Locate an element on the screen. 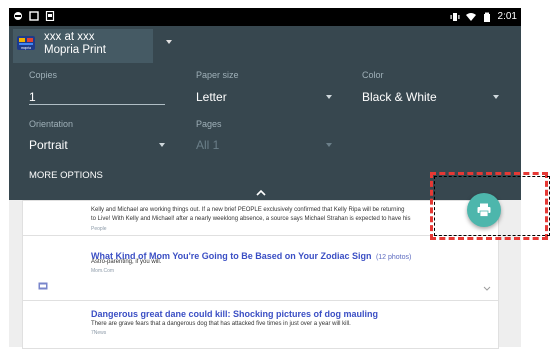 The image size is (552, 349). orientation-select: Portrait is located at coordinates (48, 145).